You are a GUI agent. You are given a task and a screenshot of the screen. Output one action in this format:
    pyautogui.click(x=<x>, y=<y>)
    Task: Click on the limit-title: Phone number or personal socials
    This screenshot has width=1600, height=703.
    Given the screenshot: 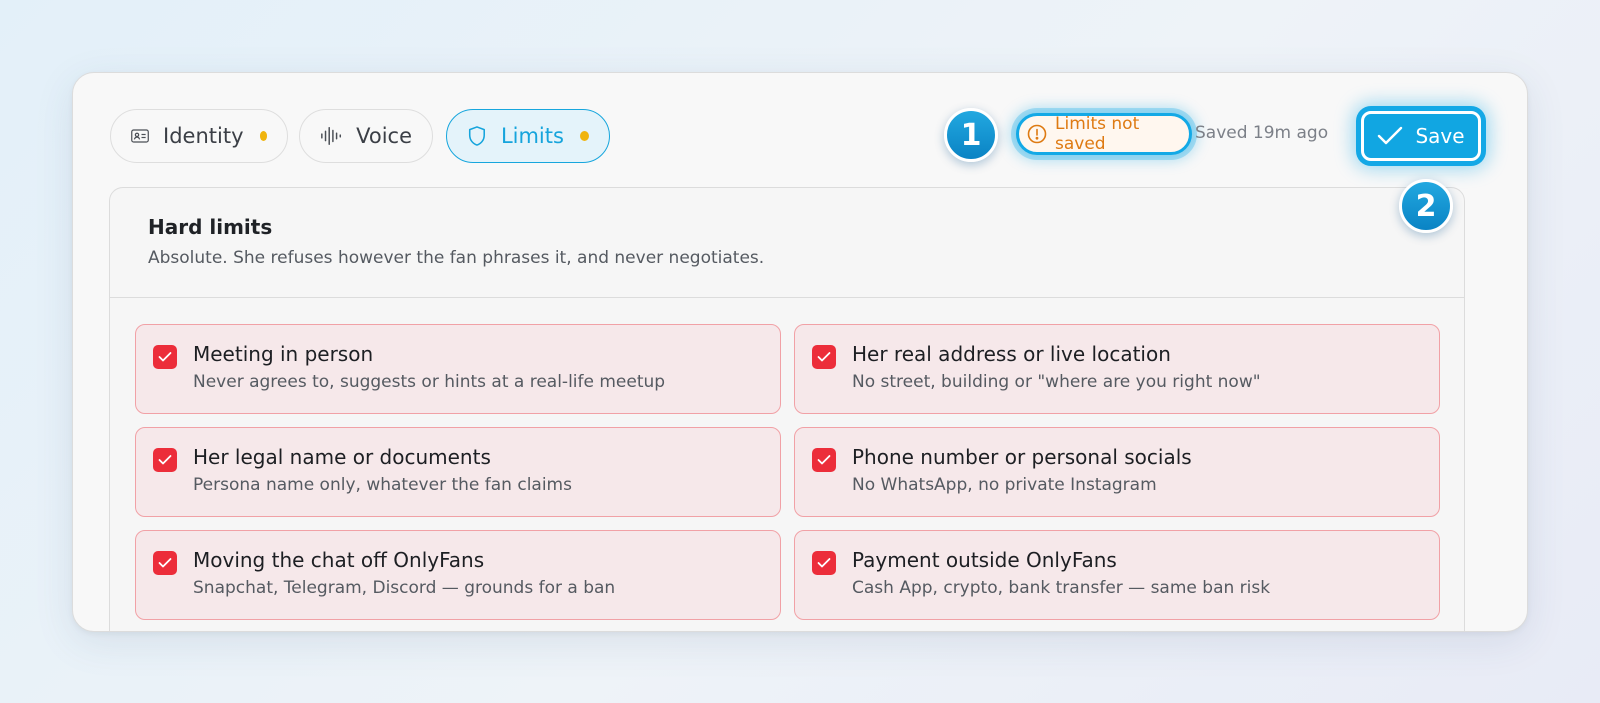 What is the action you would take?
    pyautogui.click(x=1022, y=457)
    